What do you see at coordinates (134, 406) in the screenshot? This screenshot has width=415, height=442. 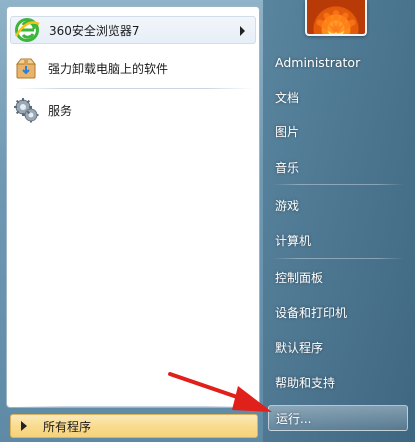 I see `all-programs-separator` at bounding box center [134, 406].